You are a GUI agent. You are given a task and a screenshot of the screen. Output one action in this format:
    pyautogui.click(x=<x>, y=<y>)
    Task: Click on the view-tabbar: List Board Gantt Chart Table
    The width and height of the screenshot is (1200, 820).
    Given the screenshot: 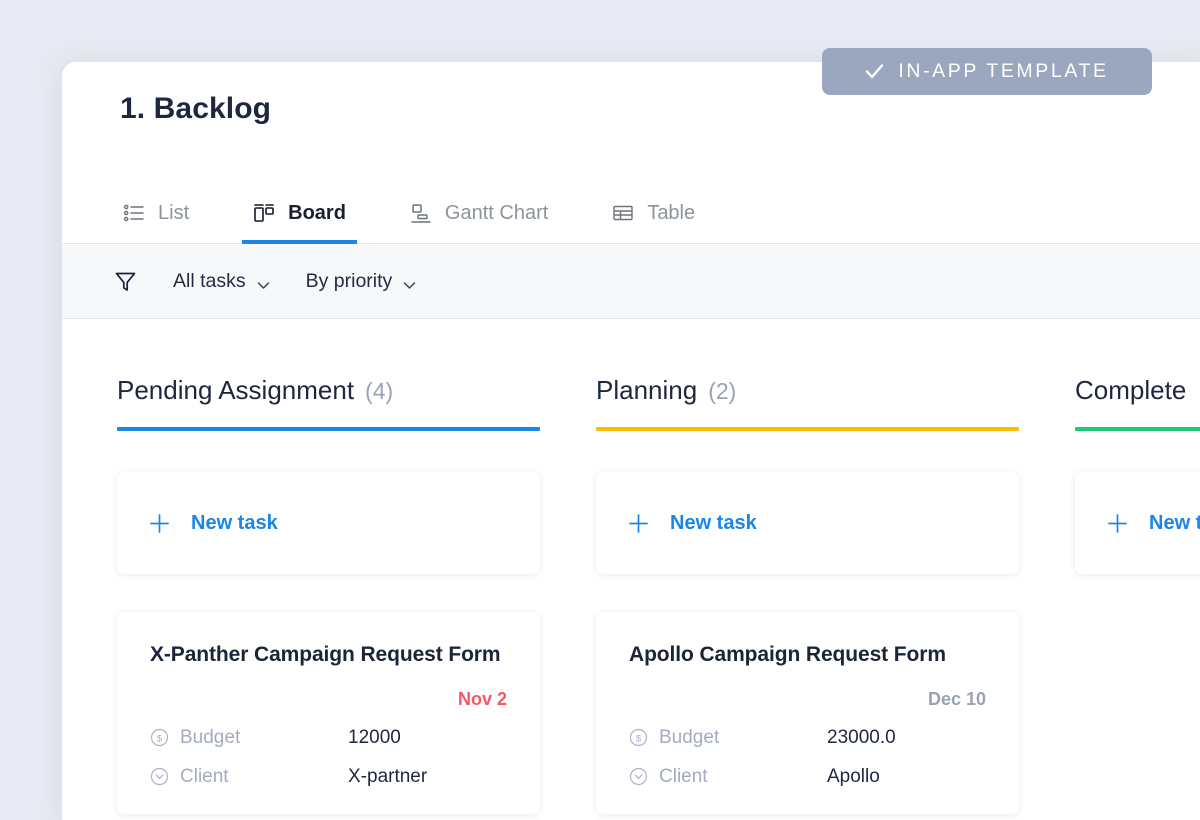 What is the action you would take?
    pyautogui.click(x=631, y=213)
    